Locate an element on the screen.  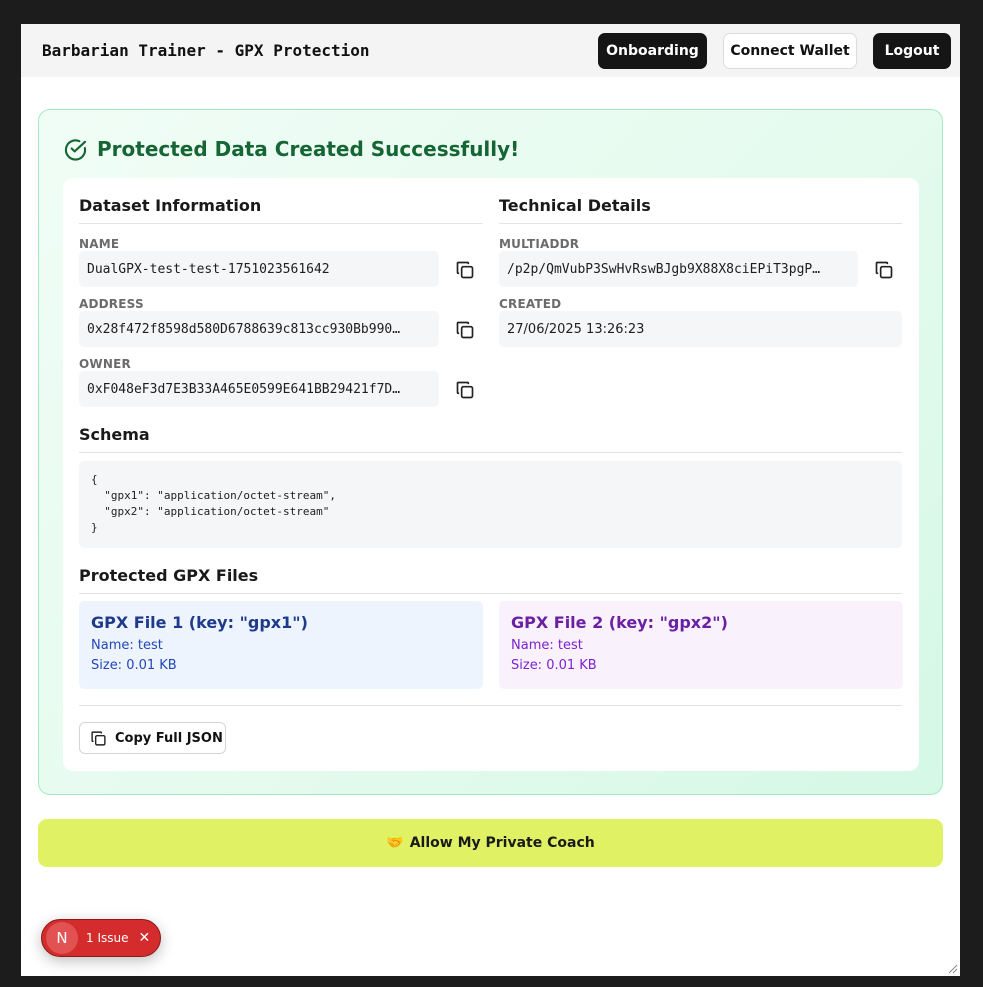
success-title-text: Protected Data Created Successfully! is located at coordinates (308, 149).